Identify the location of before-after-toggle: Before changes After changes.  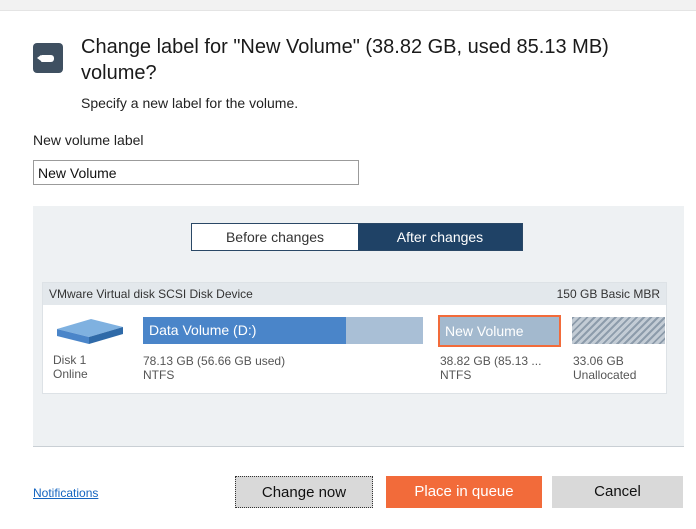
(357, 237).